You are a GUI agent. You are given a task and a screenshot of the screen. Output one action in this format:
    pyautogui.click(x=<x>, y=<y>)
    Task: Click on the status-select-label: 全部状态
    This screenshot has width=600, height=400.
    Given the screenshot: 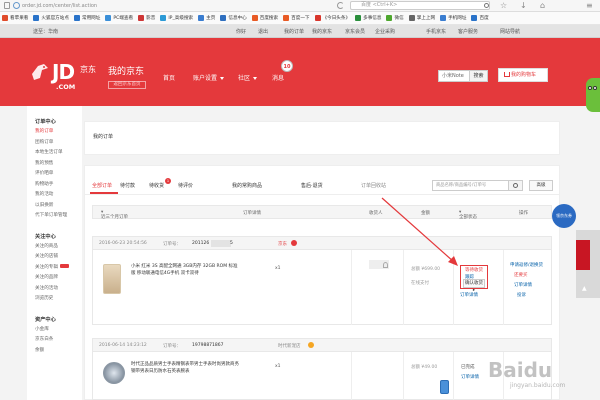 What is the action you would take?
    pyautogui.click(x=468, y=217)
    